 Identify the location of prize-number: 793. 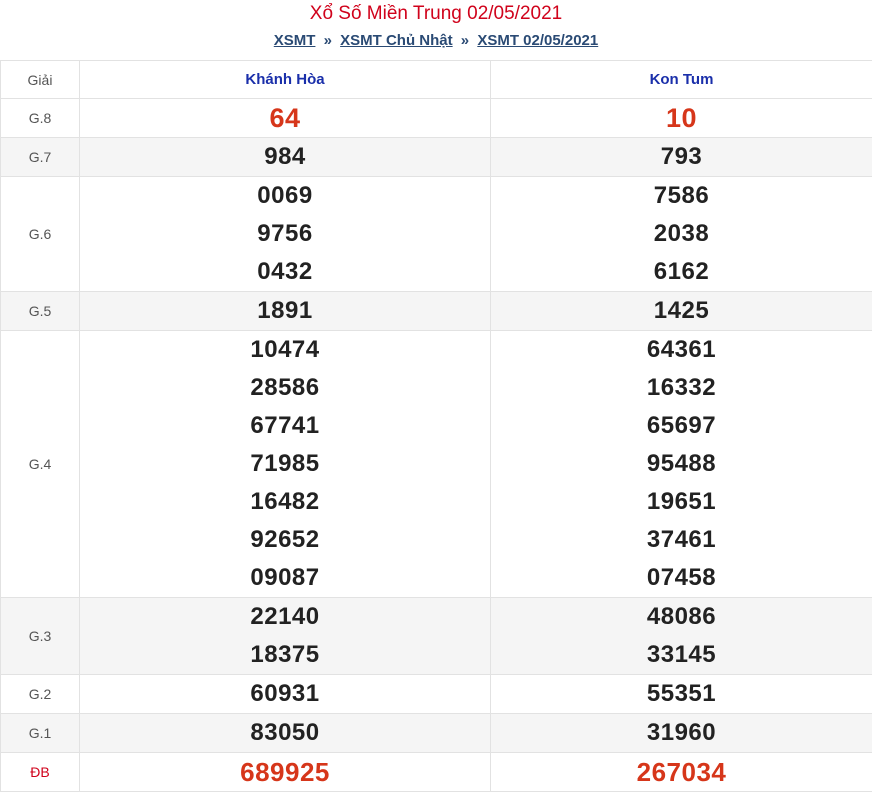
(681, 156).